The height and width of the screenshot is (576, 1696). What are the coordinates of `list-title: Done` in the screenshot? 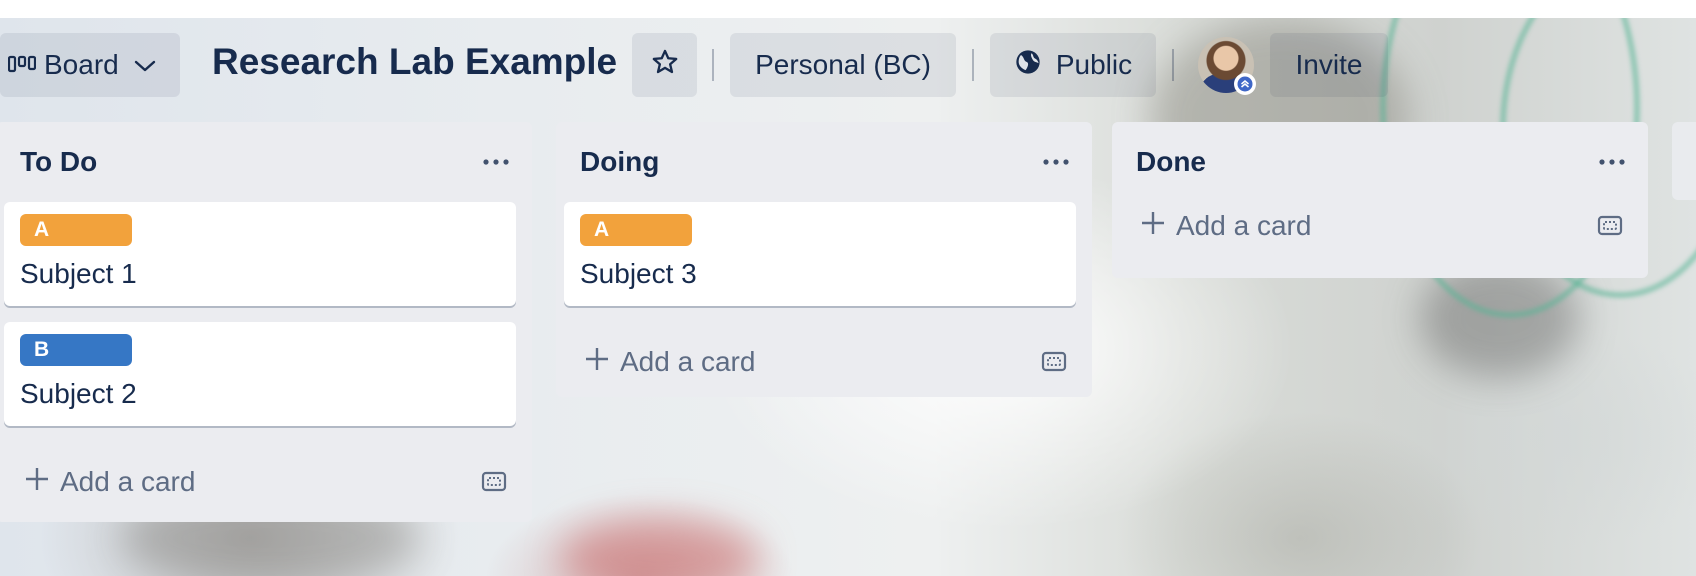 It's located at (1171, 162).